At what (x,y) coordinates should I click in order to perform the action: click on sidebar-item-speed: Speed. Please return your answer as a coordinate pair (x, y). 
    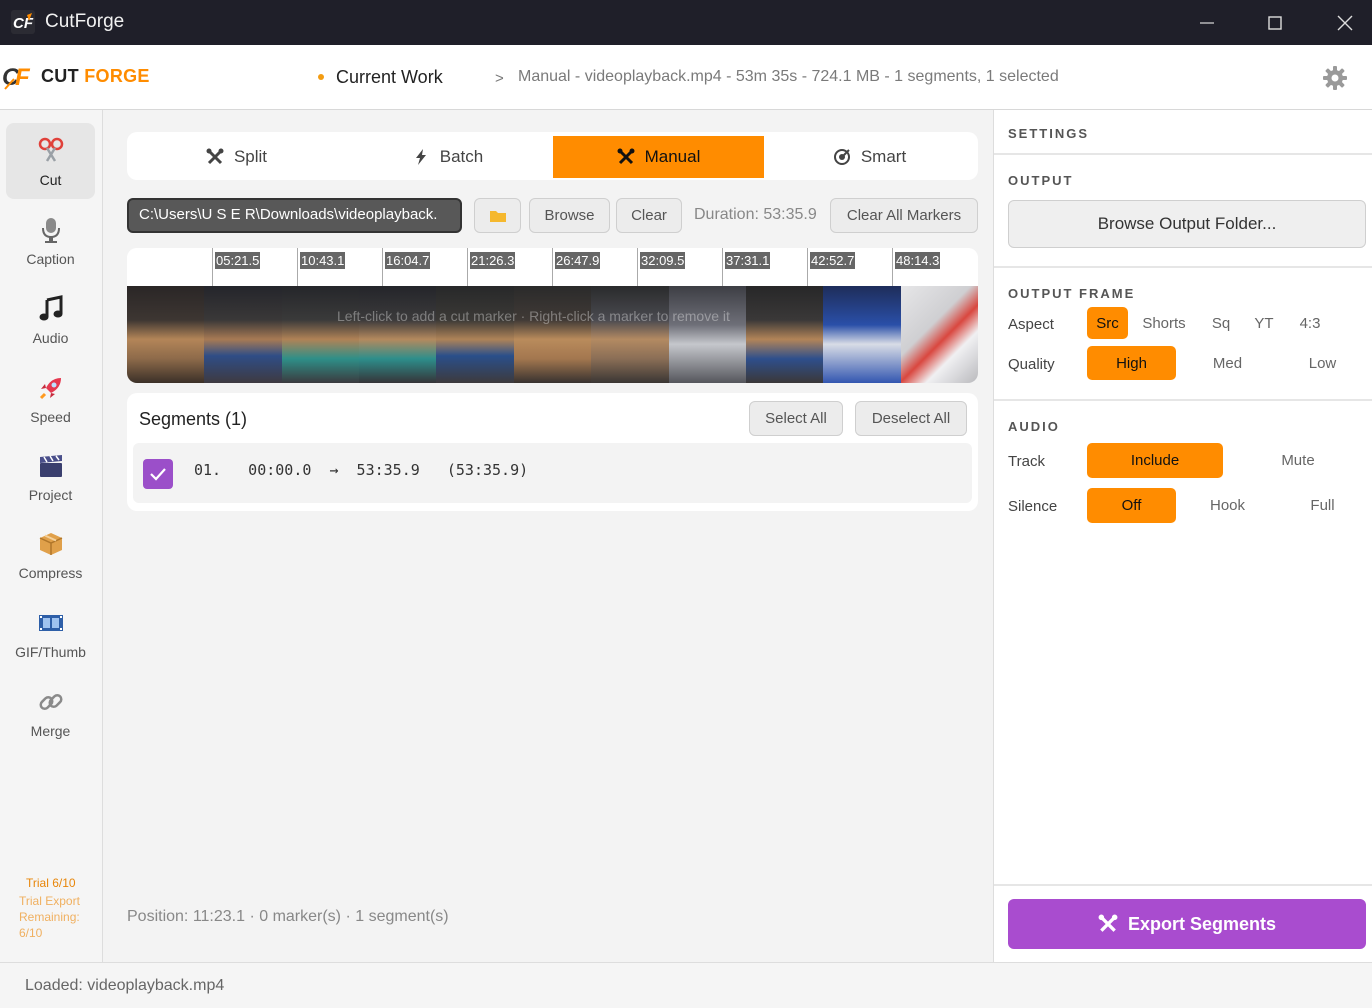
    Looking at the image, I should click on (50, 398).